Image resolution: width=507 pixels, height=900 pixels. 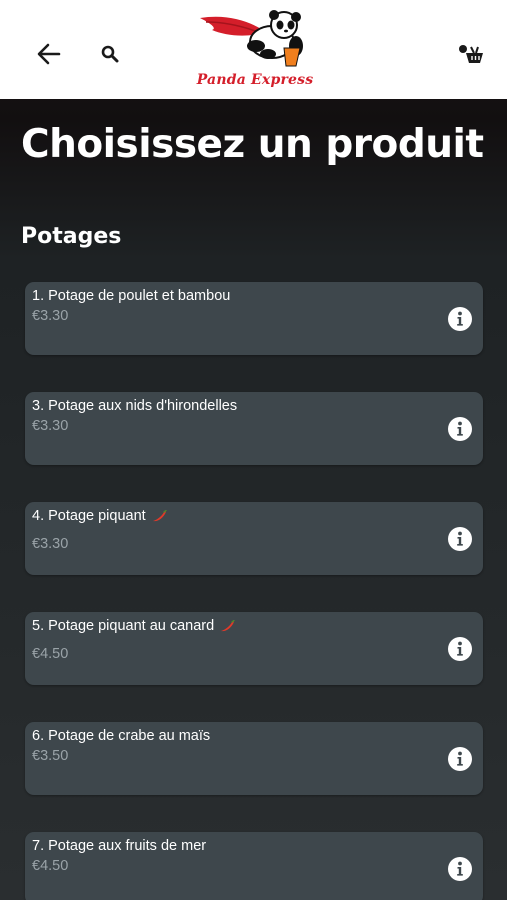 What do you see at coordinates (133, 626) in the screenshot?
I see `product-name: 5. Potage piquant au canard` at bounding box center [133, 626].